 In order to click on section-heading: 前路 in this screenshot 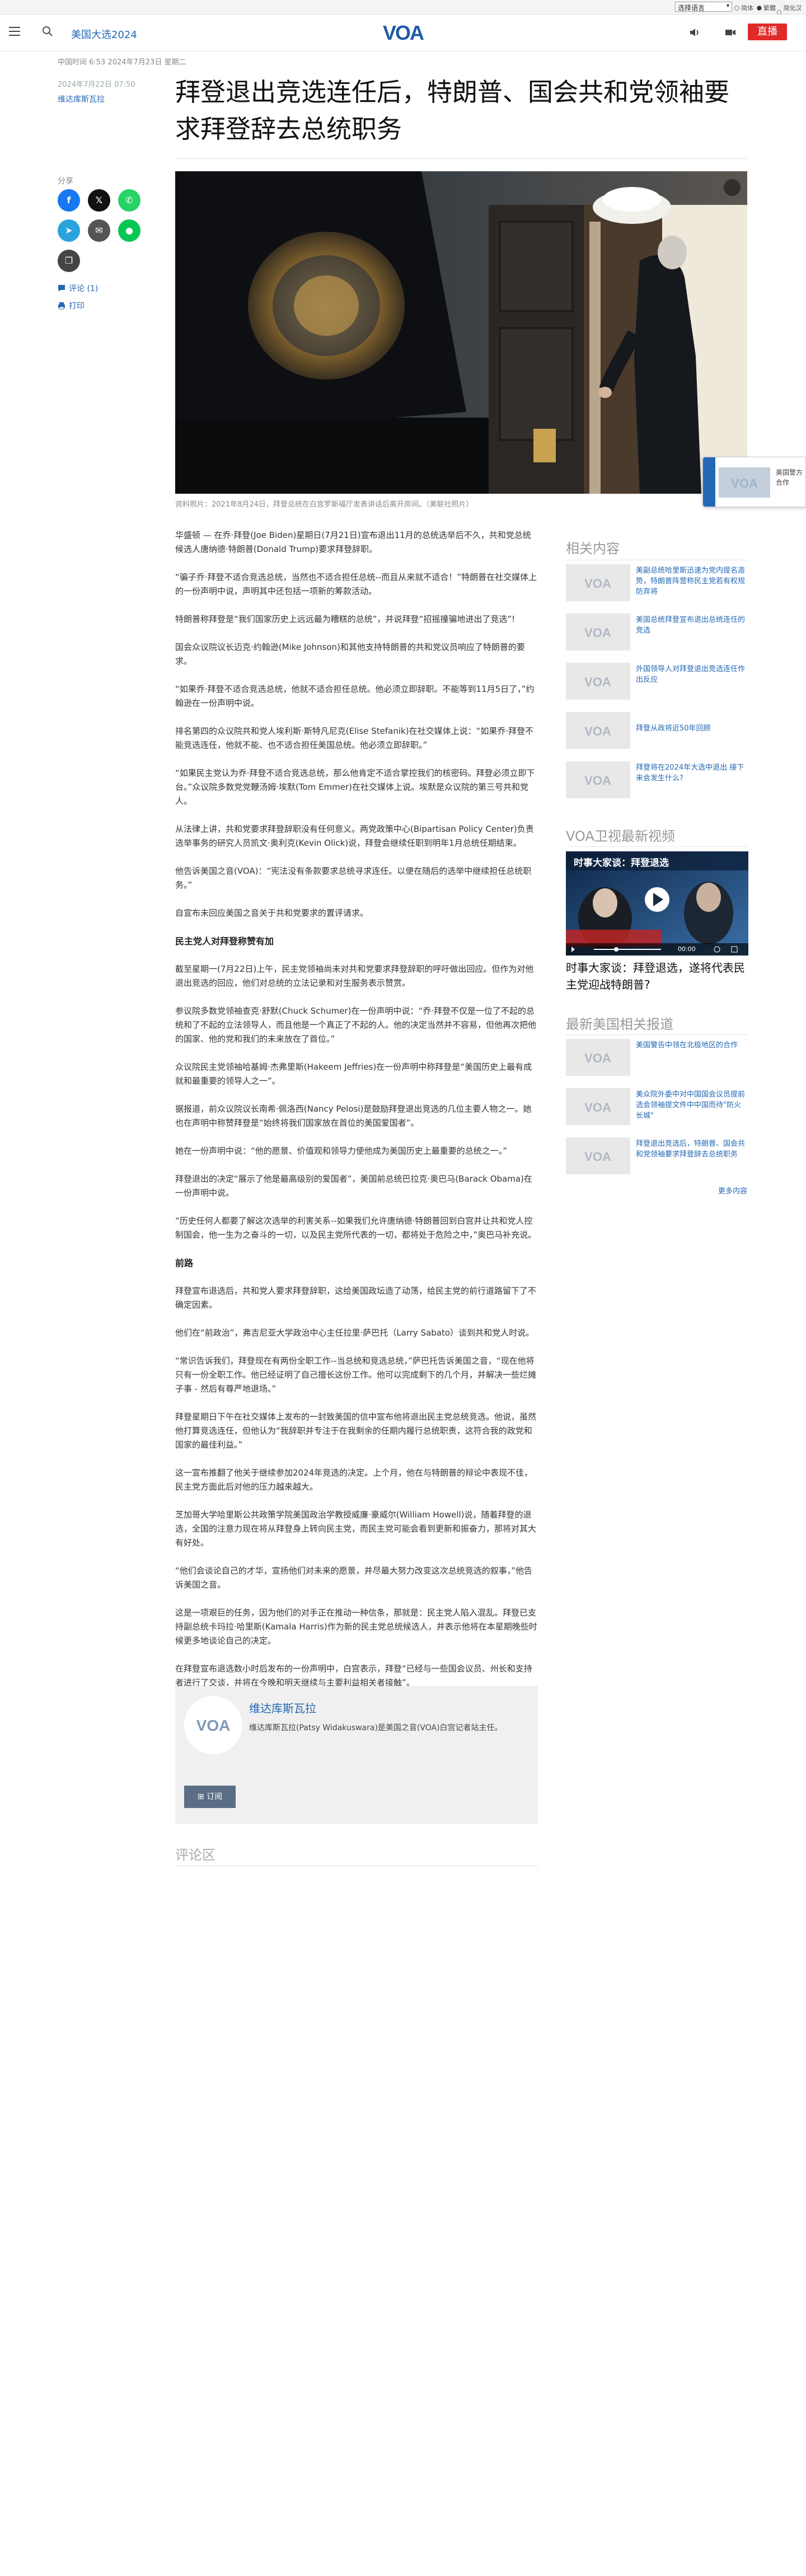, I will do `click(184, 1263)`.